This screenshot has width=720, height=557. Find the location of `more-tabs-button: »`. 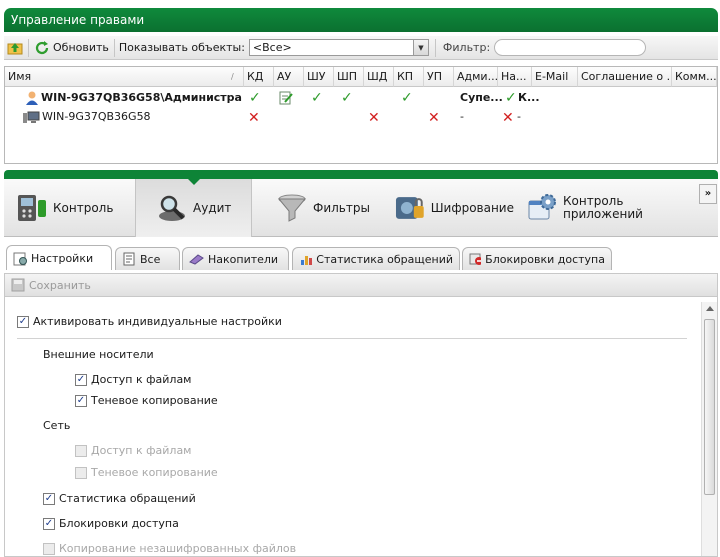

more-tabs-button: » is located at coordinates (708, 194).